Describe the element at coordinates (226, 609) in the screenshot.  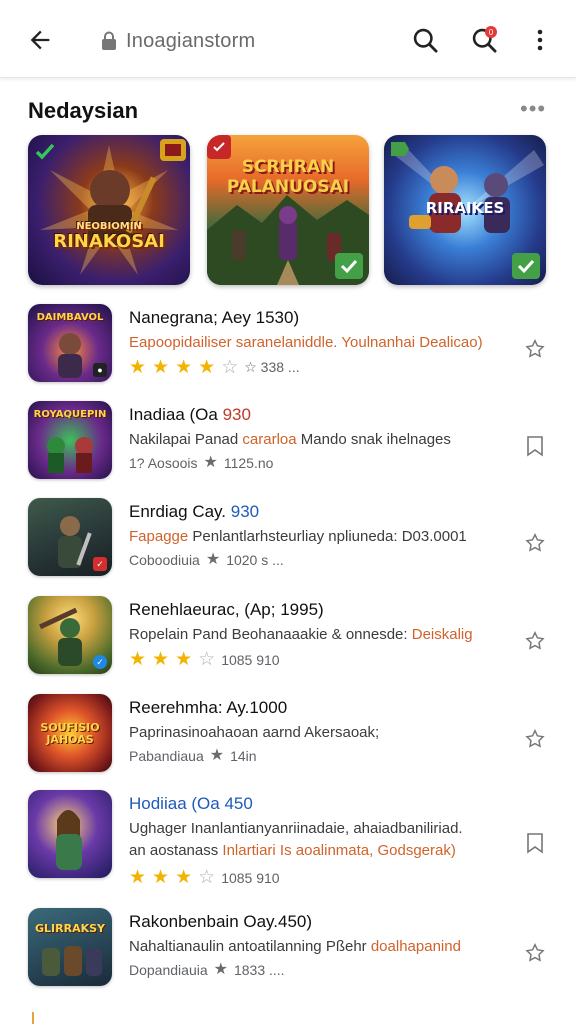
I see `item-title: Renehlaeurac, (Ap; 1995)` at that location.